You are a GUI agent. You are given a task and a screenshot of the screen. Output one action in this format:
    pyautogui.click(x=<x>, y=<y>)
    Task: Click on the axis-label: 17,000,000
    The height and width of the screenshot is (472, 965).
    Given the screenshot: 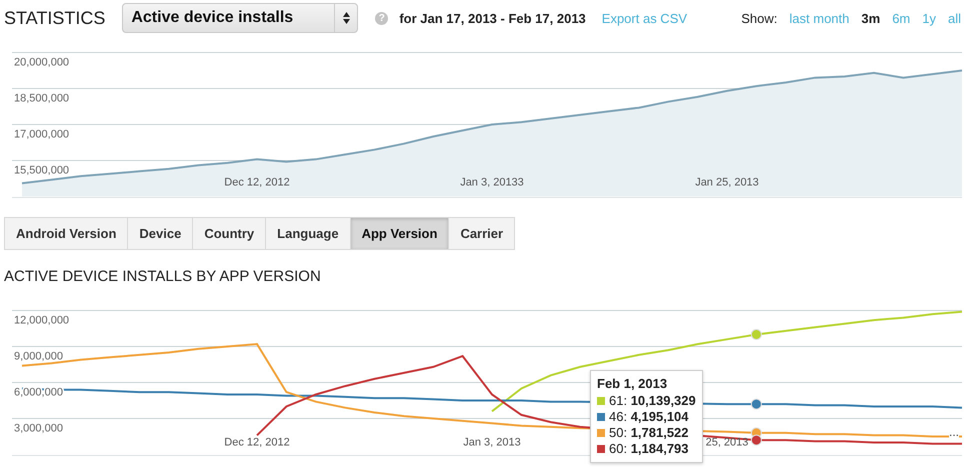 What is the action you would take?
    pyautogui.click(x=42, y=134)
    